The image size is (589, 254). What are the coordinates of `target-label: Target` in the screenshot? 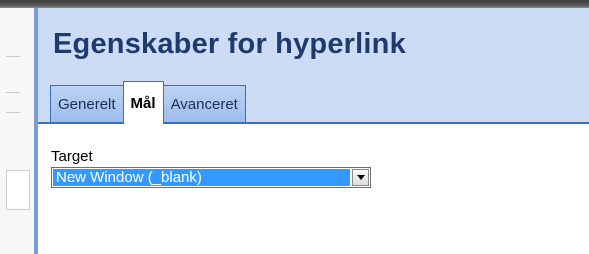 It's located at (72, 156).